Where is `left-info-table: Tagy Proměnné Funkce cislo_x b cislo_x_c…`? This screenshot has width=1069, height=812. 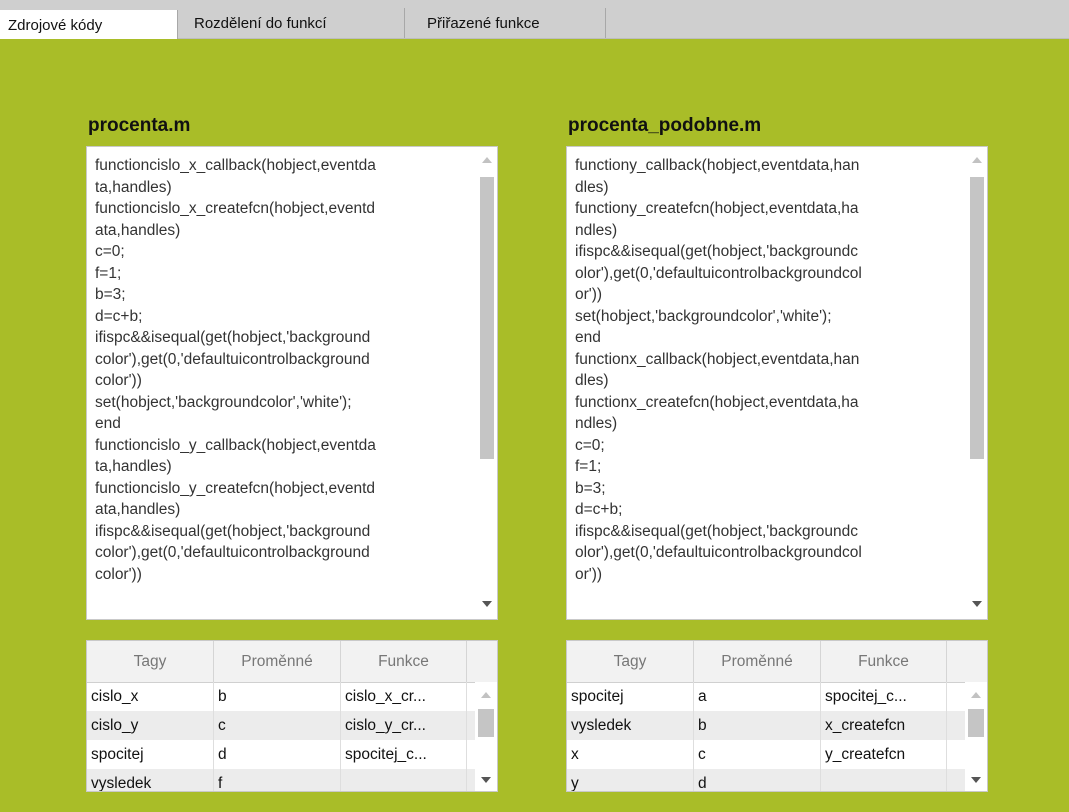 left-info-table: Tagy Proměnné Funkce cislo_x b cislo_x_c… is located at coordinates (292, 716).